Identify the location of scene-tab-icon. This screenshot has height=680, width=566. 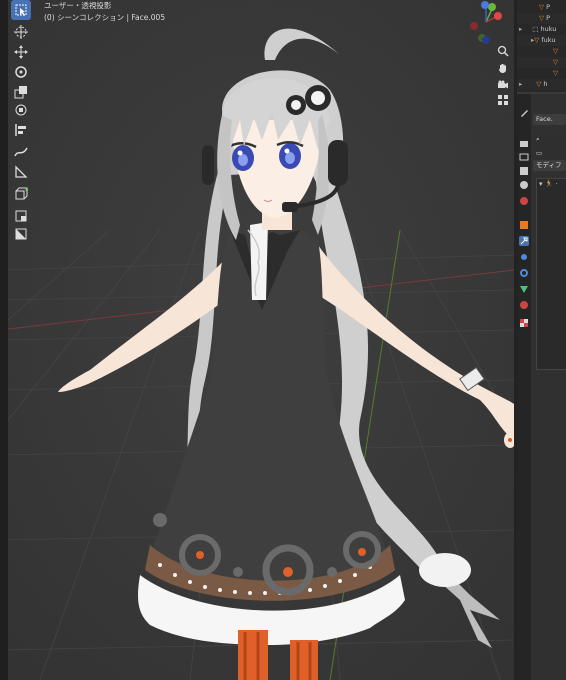
(524, 185).